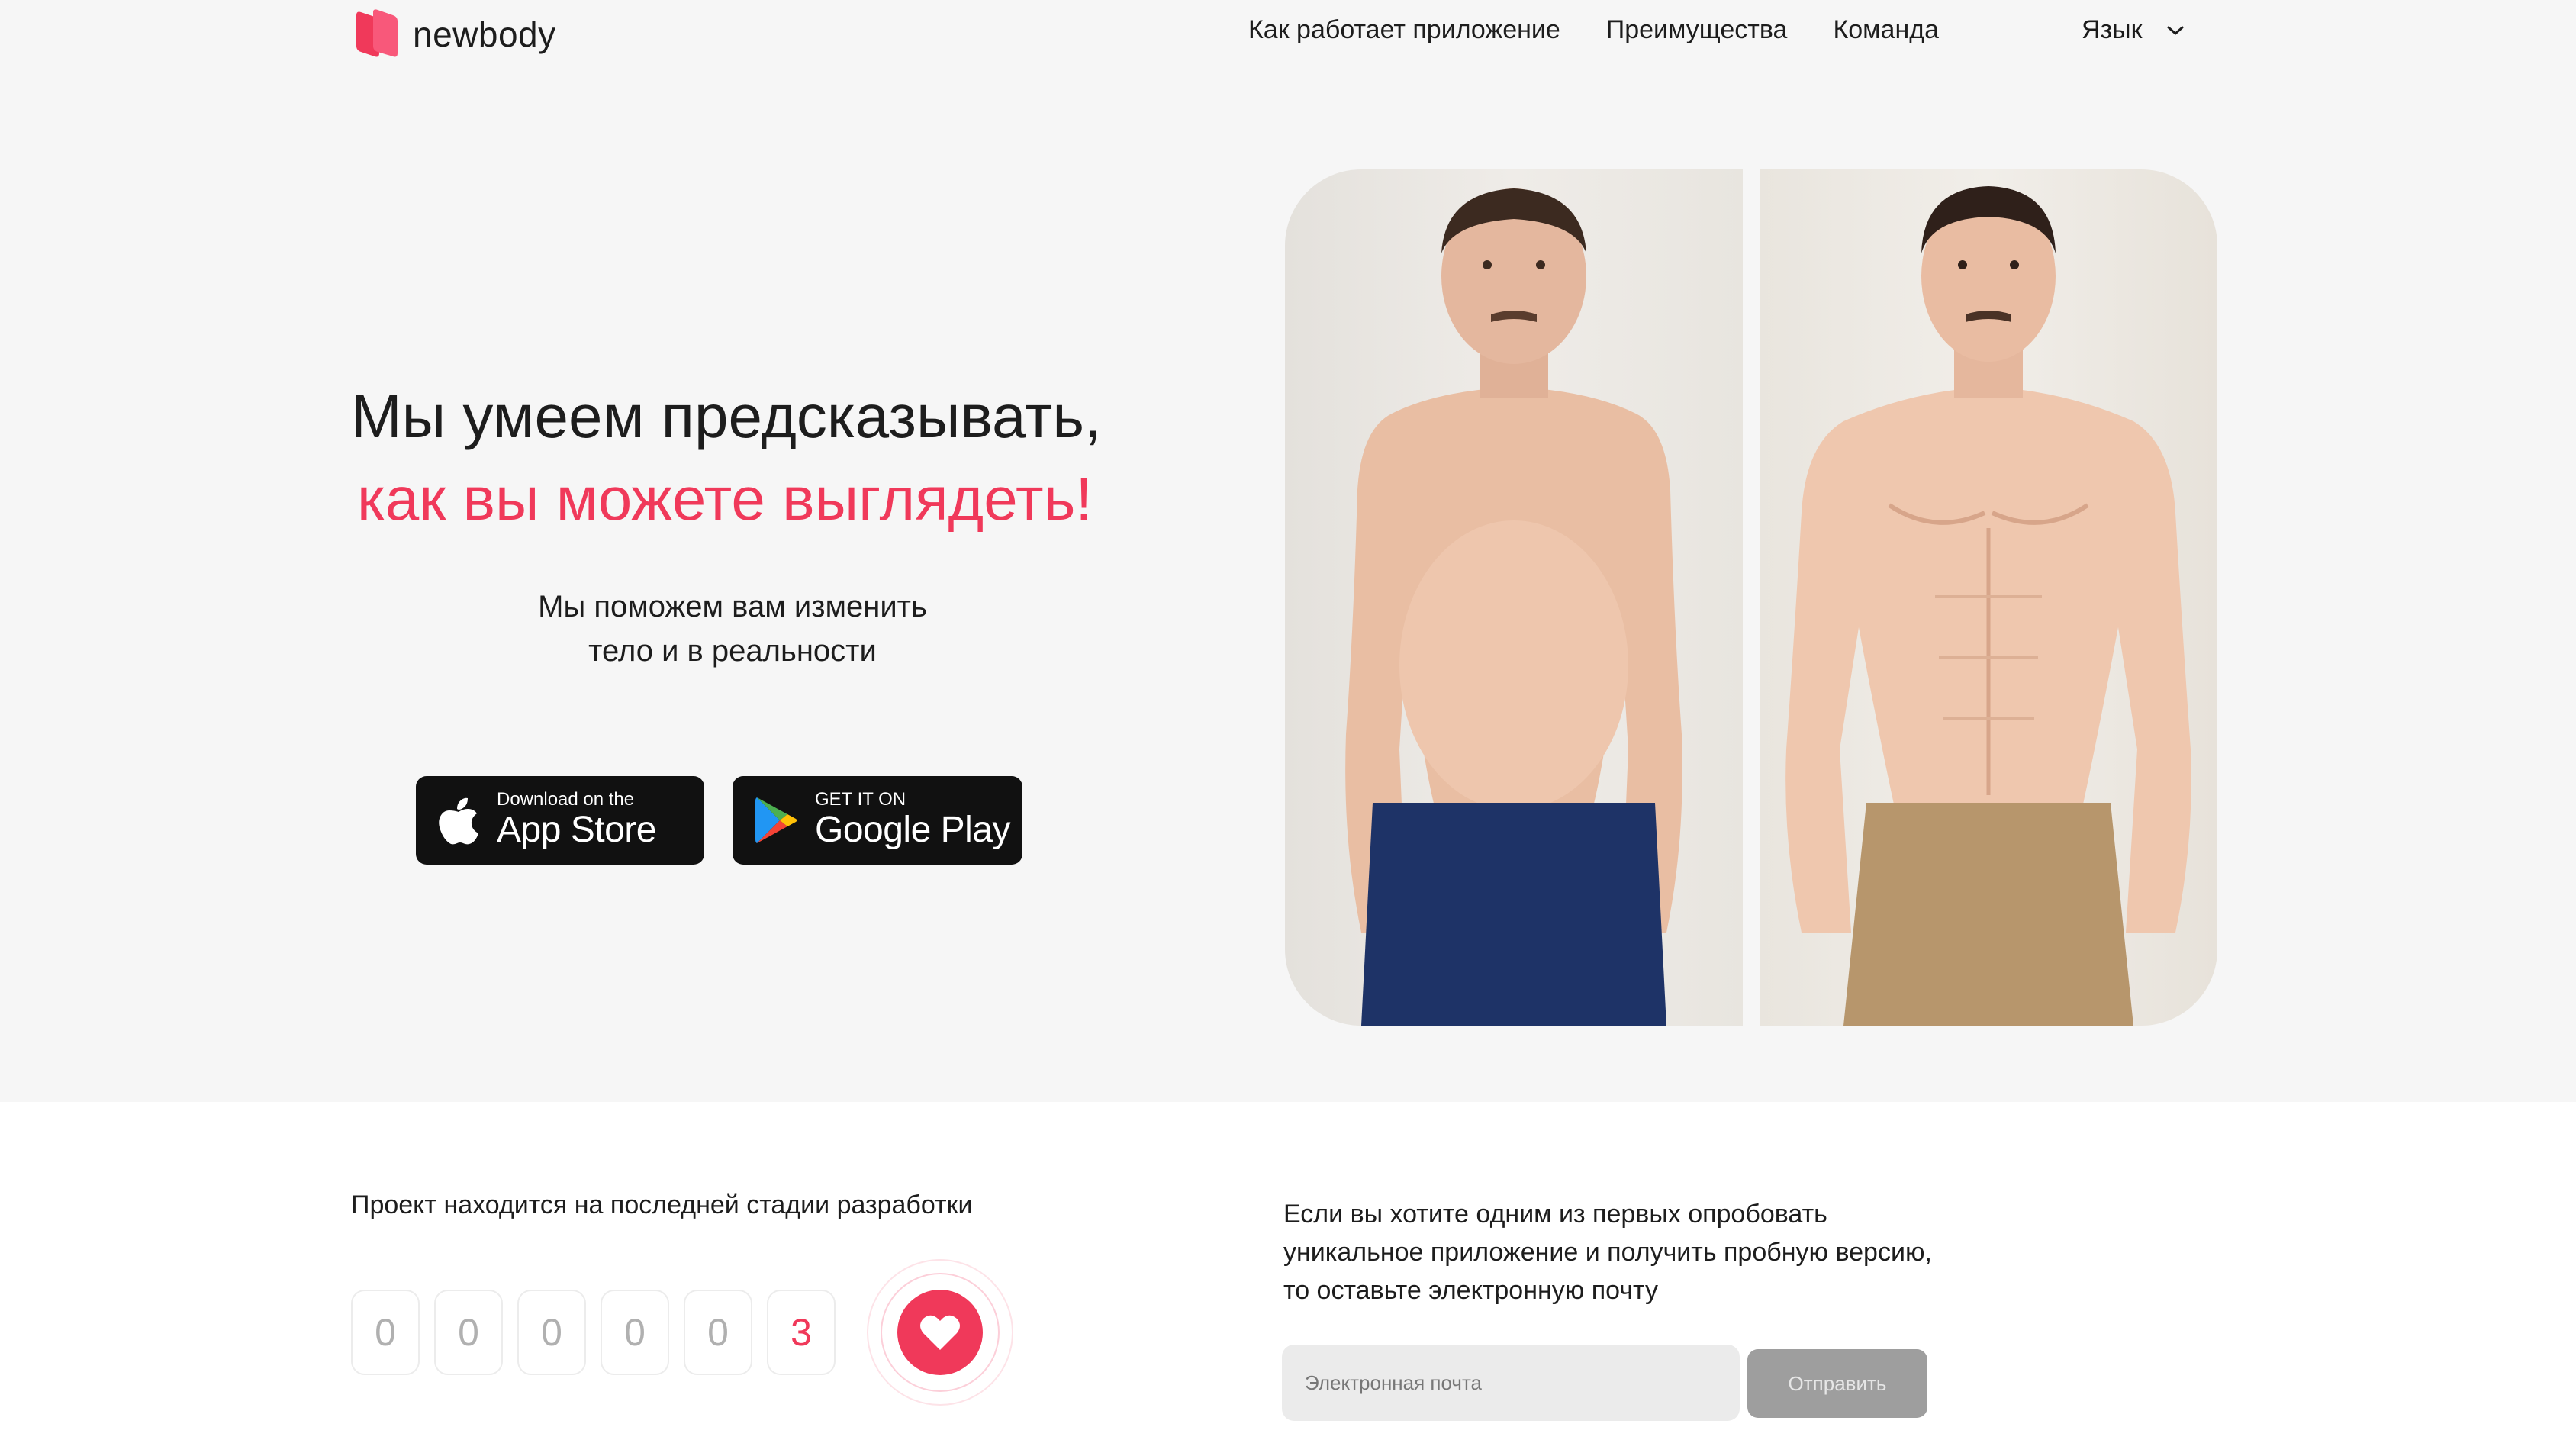 The height and width of the screenshot is (1456, 2576). Describe the element at coordinates (776, 820) in the screenshot. I see `google-play-icon` at that location.